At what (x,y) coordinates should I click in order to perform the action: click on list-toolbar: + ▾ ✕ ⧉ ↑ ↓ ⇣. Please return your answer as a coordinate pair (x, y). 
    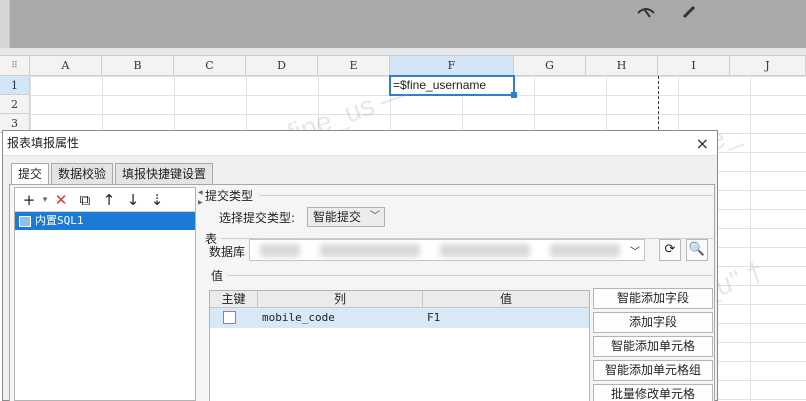
    Looking at the image, I should click on (105, 200).